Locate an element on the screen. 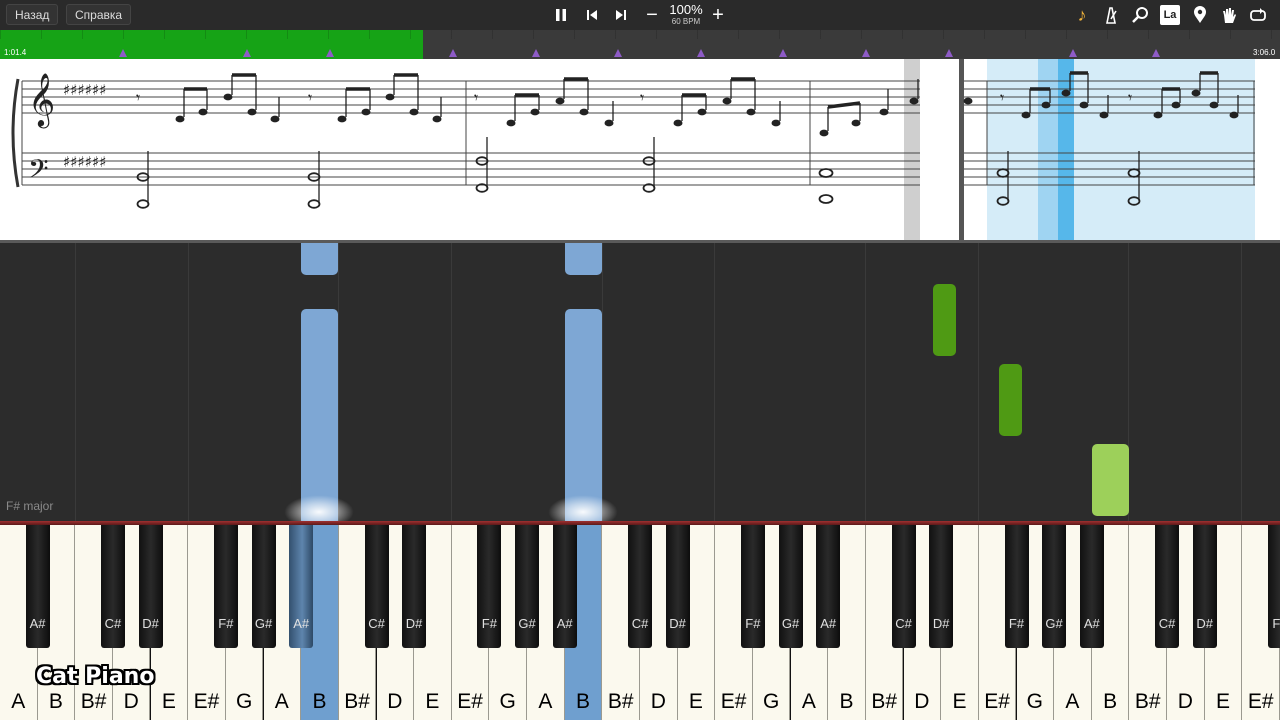 Image resolution: width=1280 pixels, height=720 pixels. key-hit-glow is located at coordinates (583, 508).